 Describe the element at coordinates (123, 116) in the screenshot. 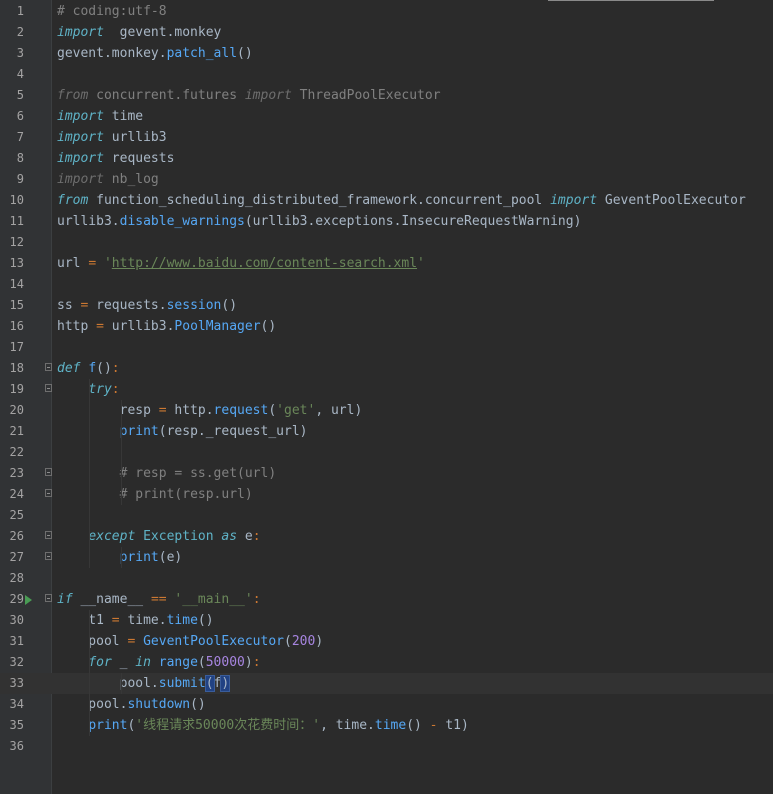

I see `code-token: time` at that location.